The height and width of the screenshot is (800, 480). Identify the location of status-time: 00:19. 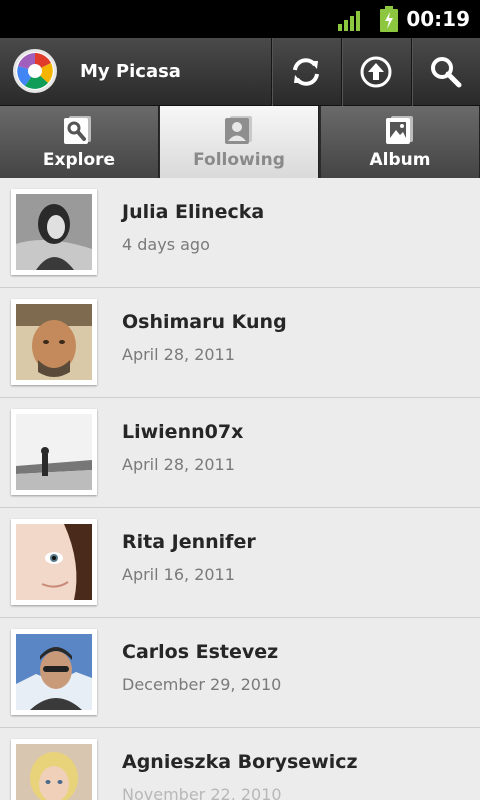
(438, 19).